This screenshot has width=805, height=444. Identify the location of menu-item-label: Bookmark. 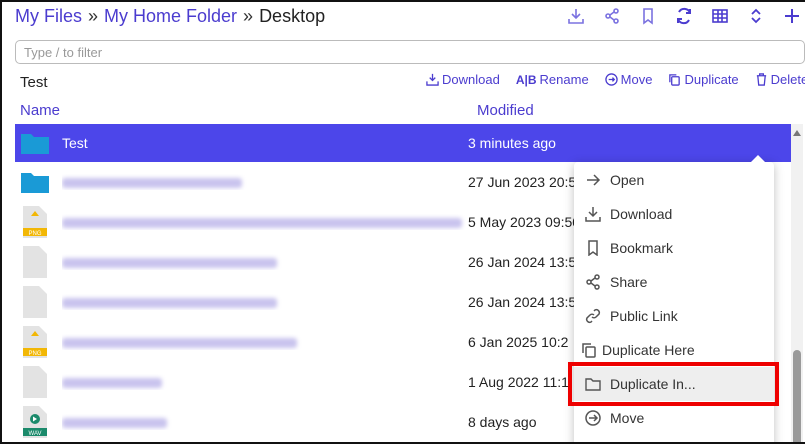
(642, 248).